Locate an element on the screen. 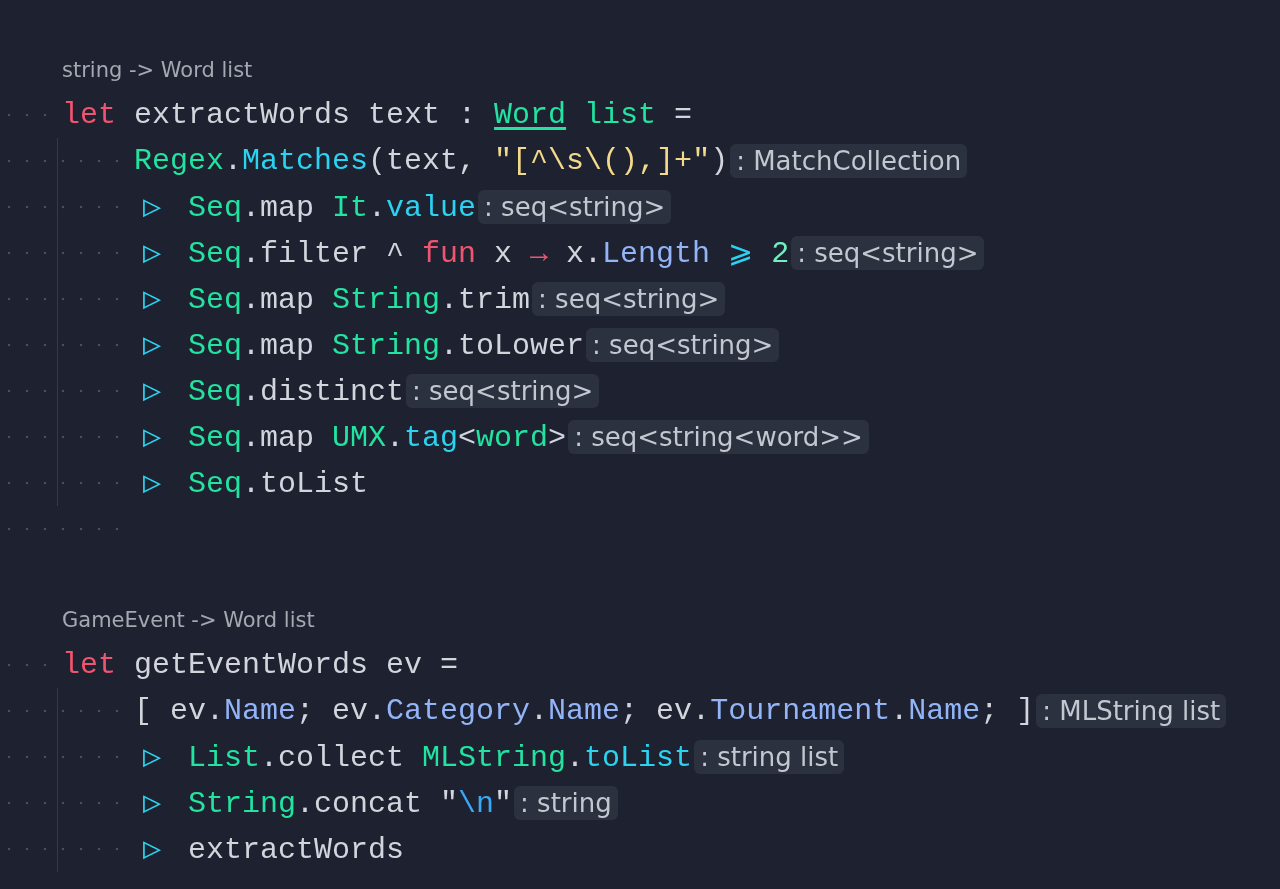 This screenshot has height=889, width=1280. type-hint: : MLString list is located at coordinates (1131, 711).